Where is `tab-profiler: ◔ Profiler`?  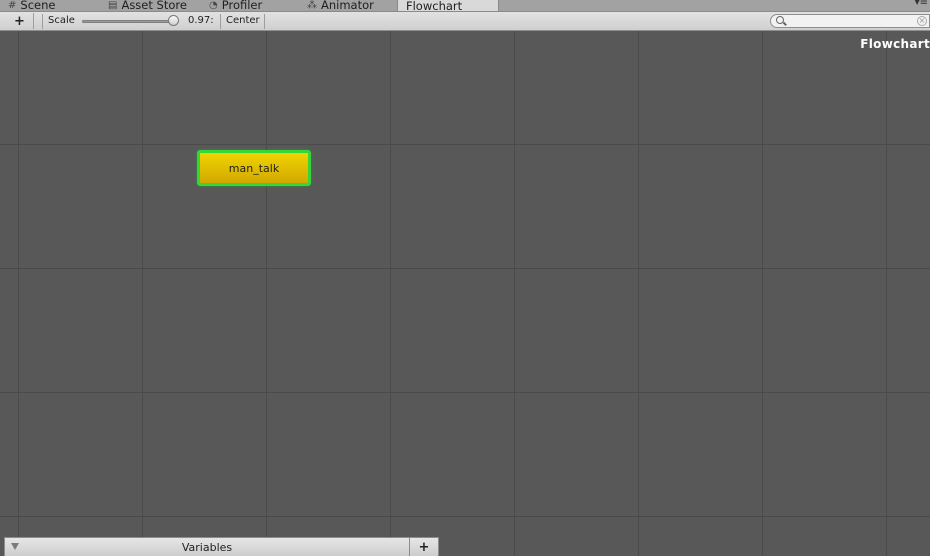
tab-profiler: ◔ Profiler is located at coordinates (236, 6).